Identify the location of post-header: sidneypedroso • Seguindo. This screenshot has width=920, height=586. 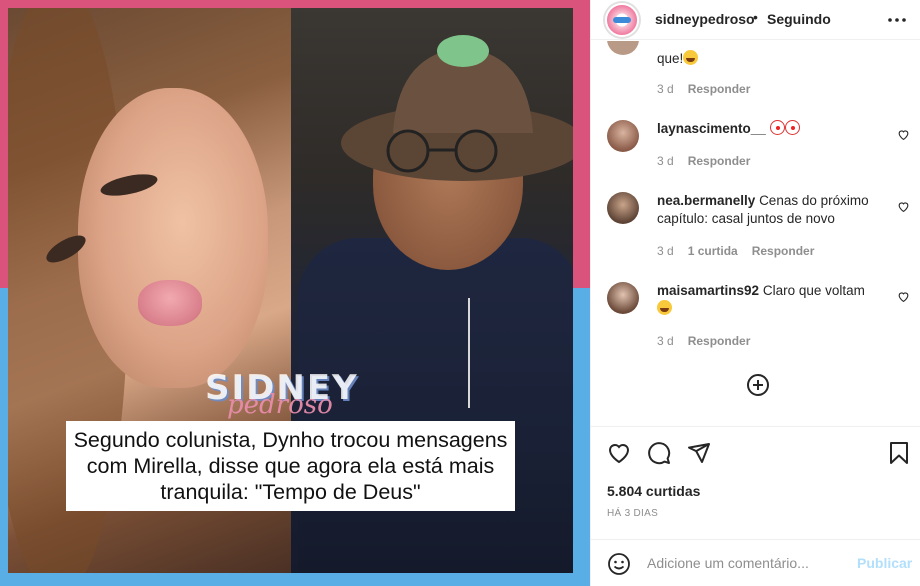
(755, 20).